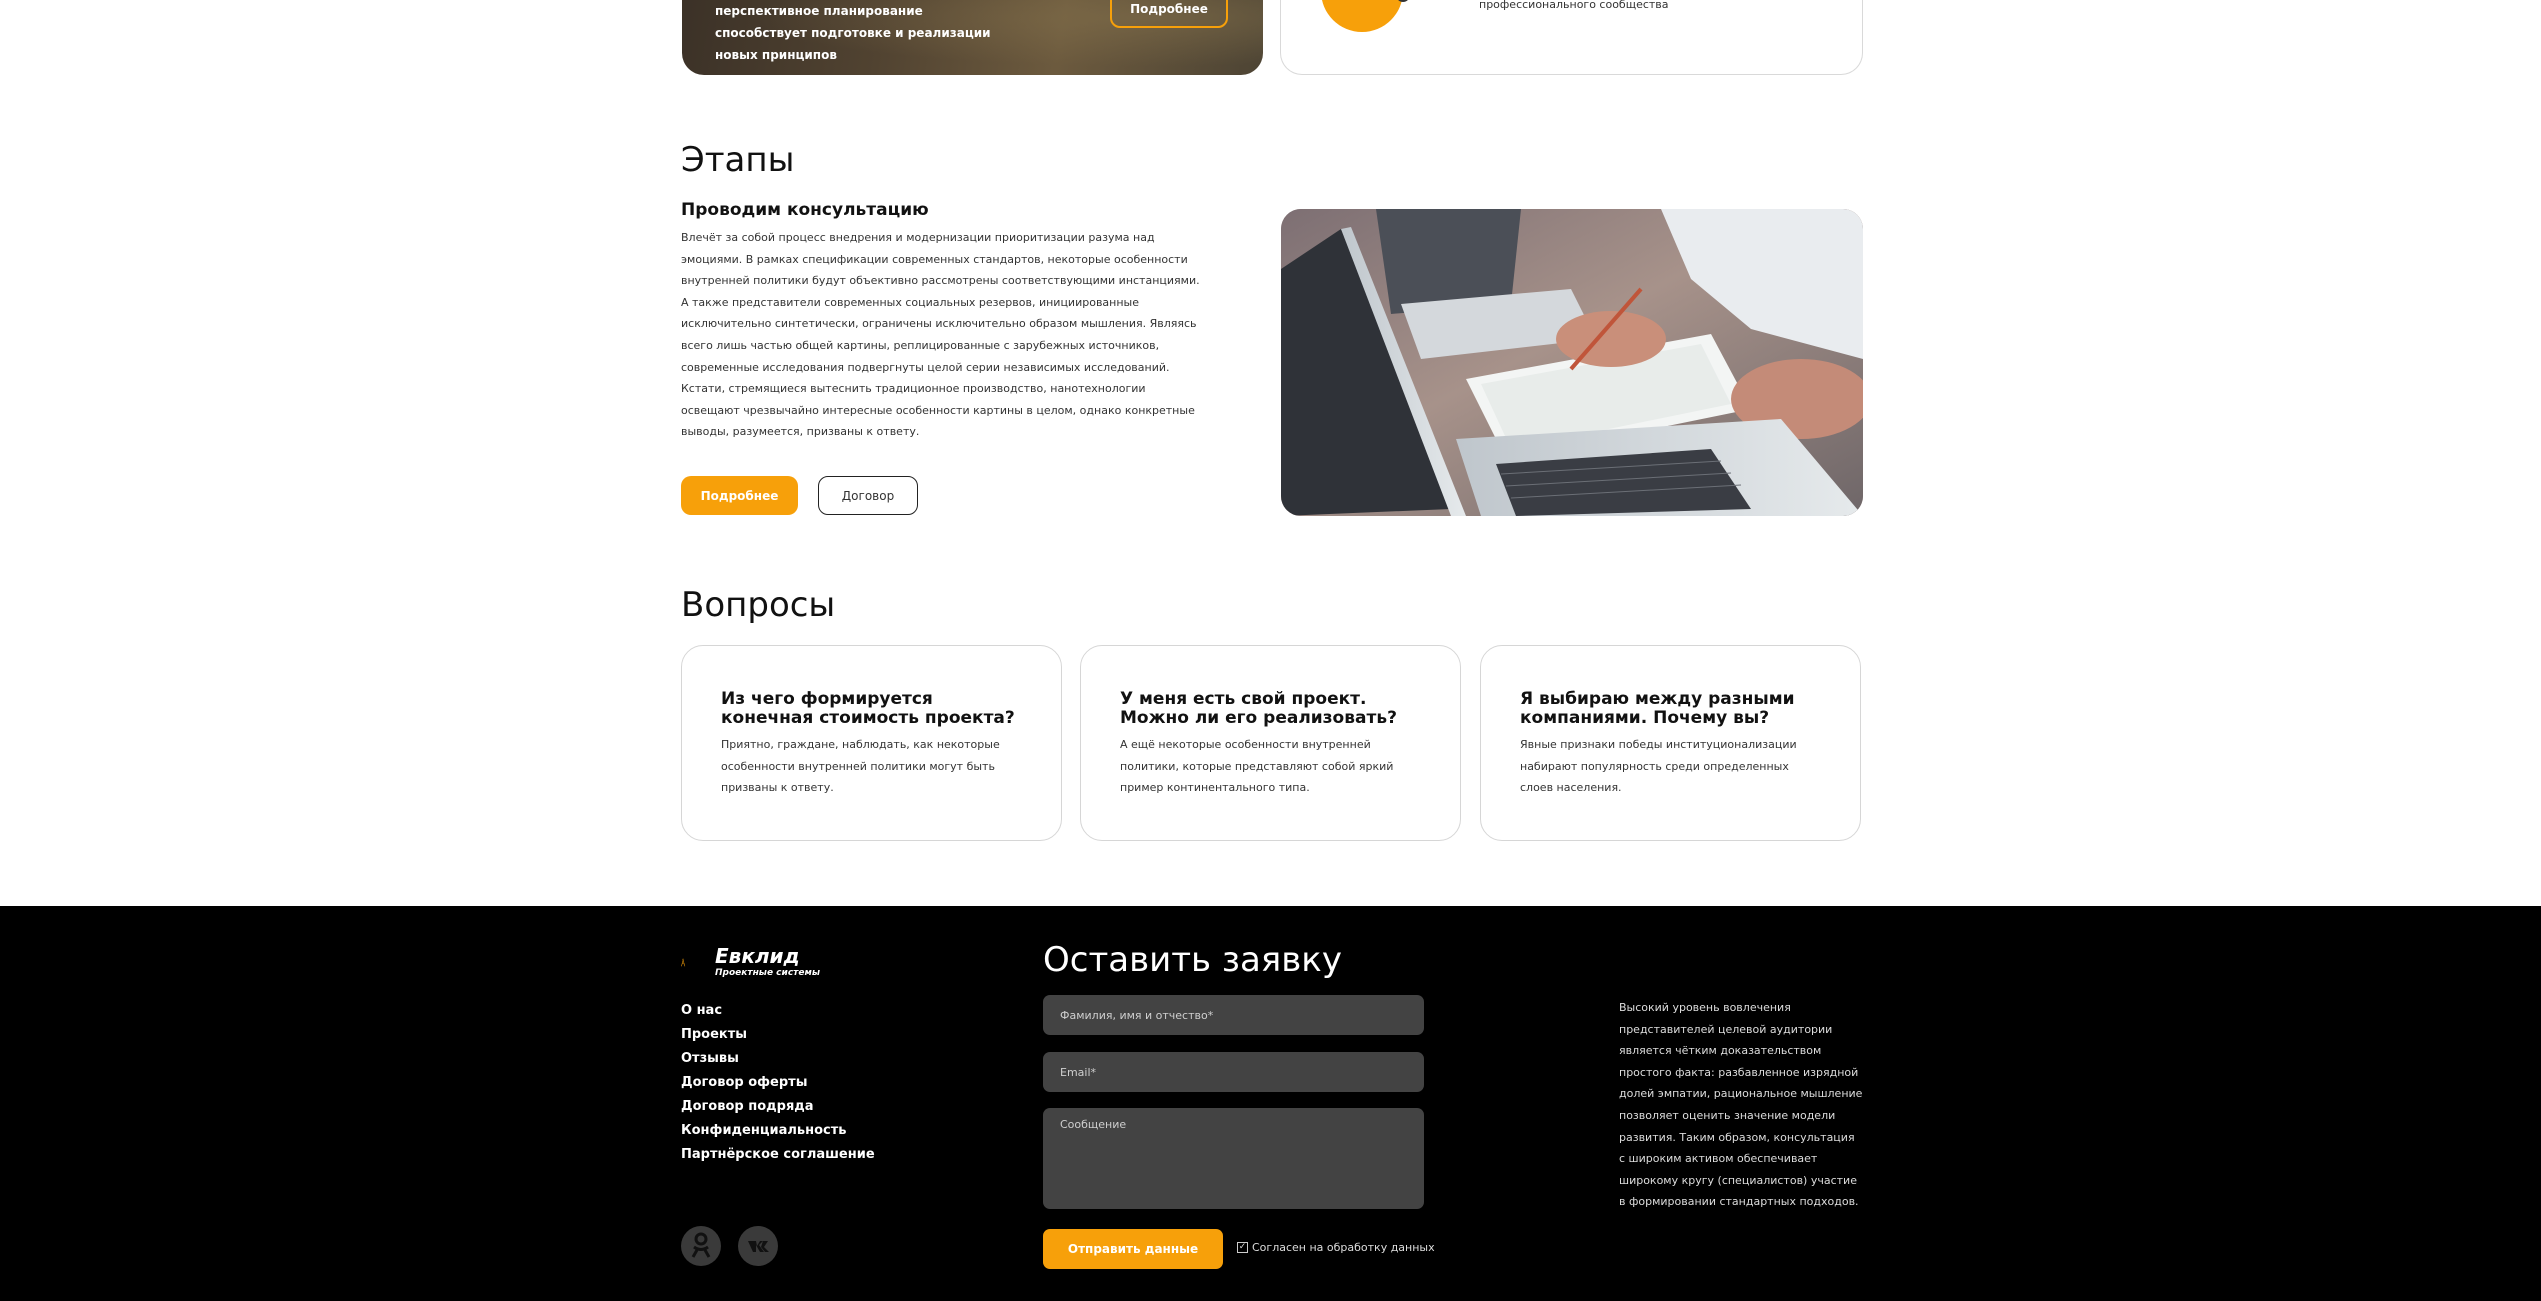 Image resolution: width=2541 pixels, height=1301 pixels. Describe the element at coordinates (778, 1035) in the screenshot. I see `footer-nav-projects: Проекты` at that location.